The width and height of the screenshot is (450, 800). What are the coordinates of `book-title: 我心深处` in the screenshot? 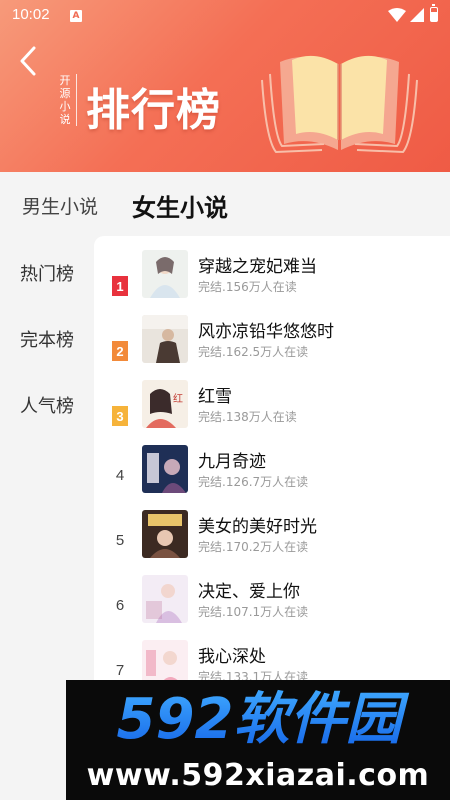 It's located at (232, 657).